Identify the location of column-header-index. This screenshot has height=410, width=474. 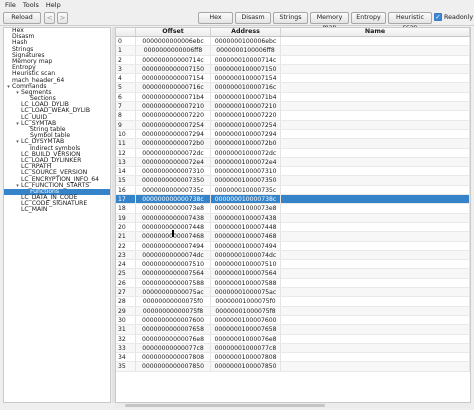
(126, 32).